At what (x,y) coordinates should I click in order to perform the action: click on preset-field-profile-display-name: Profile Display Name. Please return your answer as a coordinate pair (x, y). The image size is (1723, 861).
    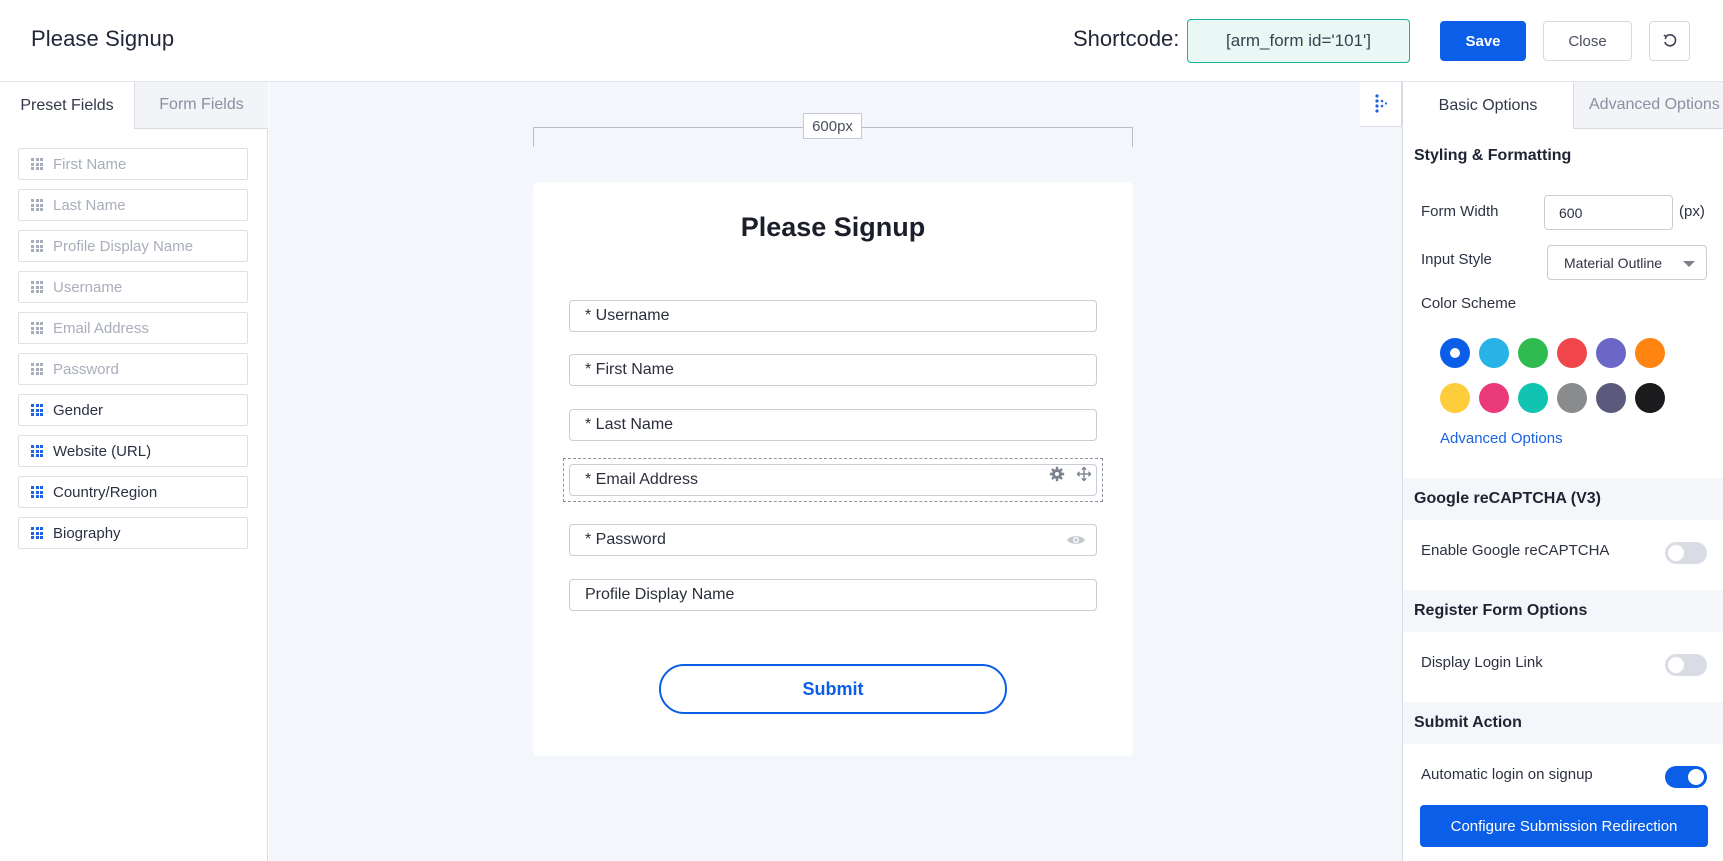
    Looking at the image, I should click on (133, 246).